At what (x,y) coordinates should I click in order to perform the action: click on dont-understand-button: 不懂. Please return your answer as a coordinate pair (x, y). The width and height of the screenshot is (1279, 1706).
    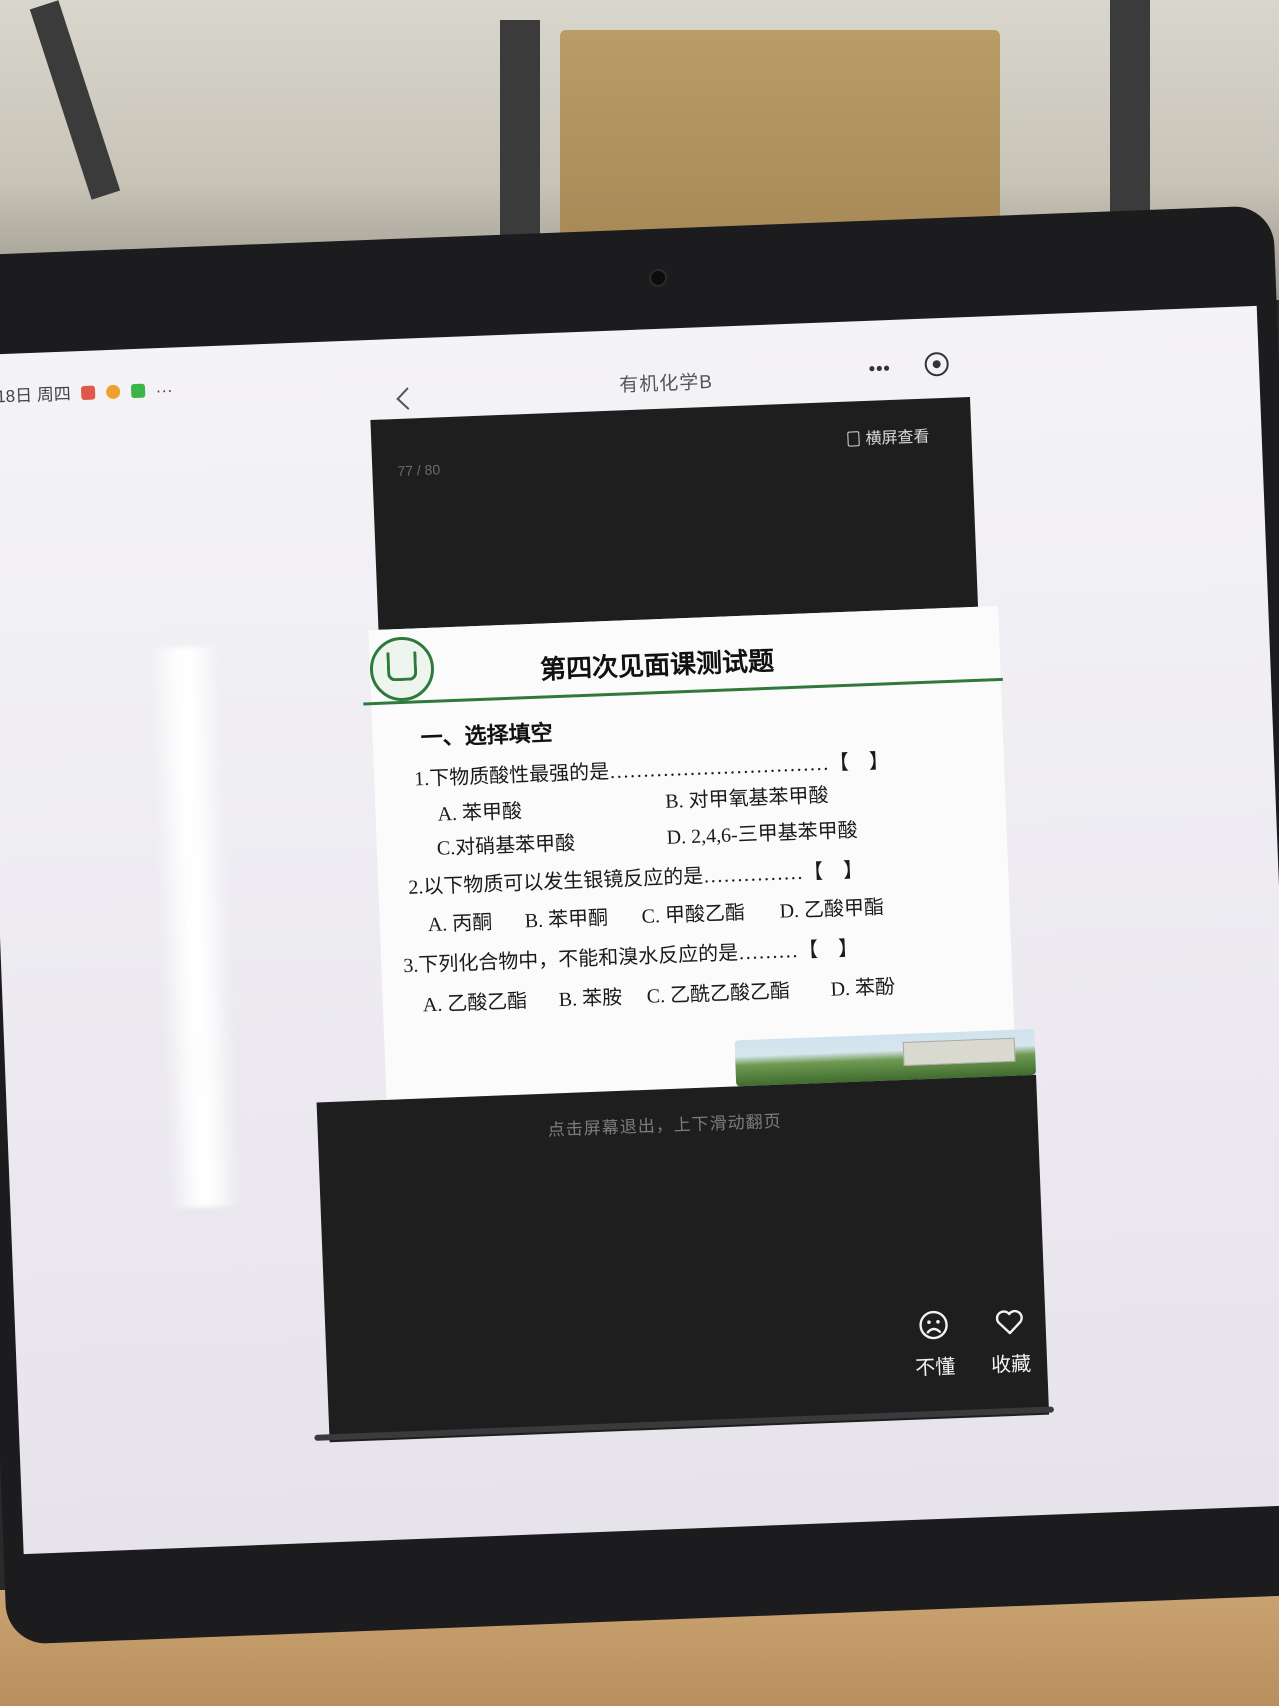
    Looking at the image, I should click on (934, 1344).